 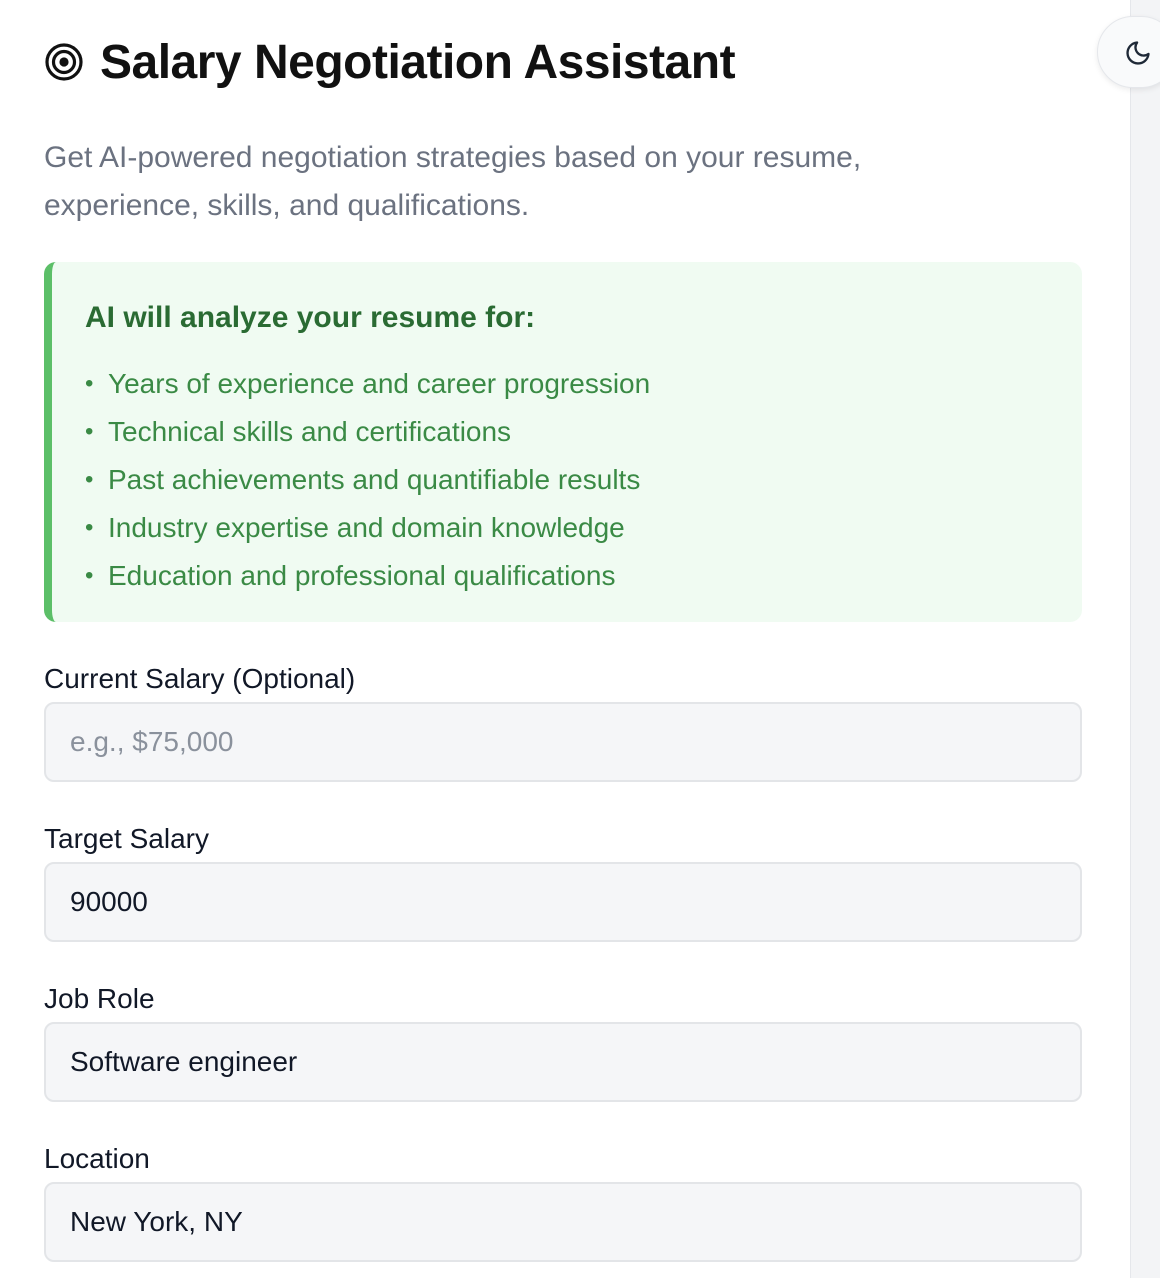 What do you see at coordinates (310, 431) in the screenshot?
I see `list-item-text: Technical skills and certifications` at bounding box center [310, 431].